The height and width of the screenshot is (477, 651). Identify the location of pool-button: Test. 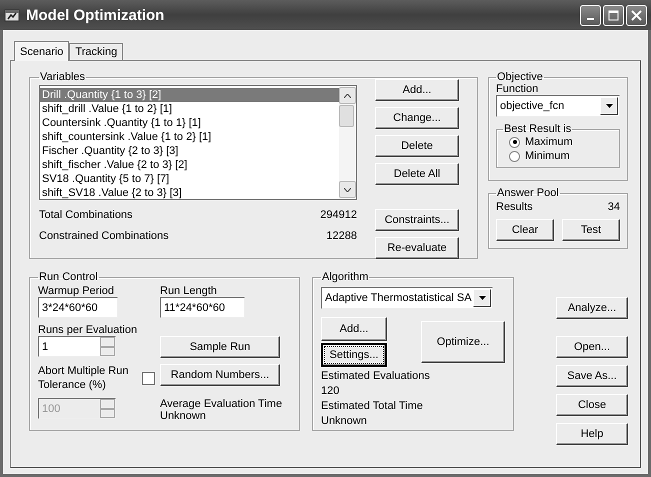
(591, 230).